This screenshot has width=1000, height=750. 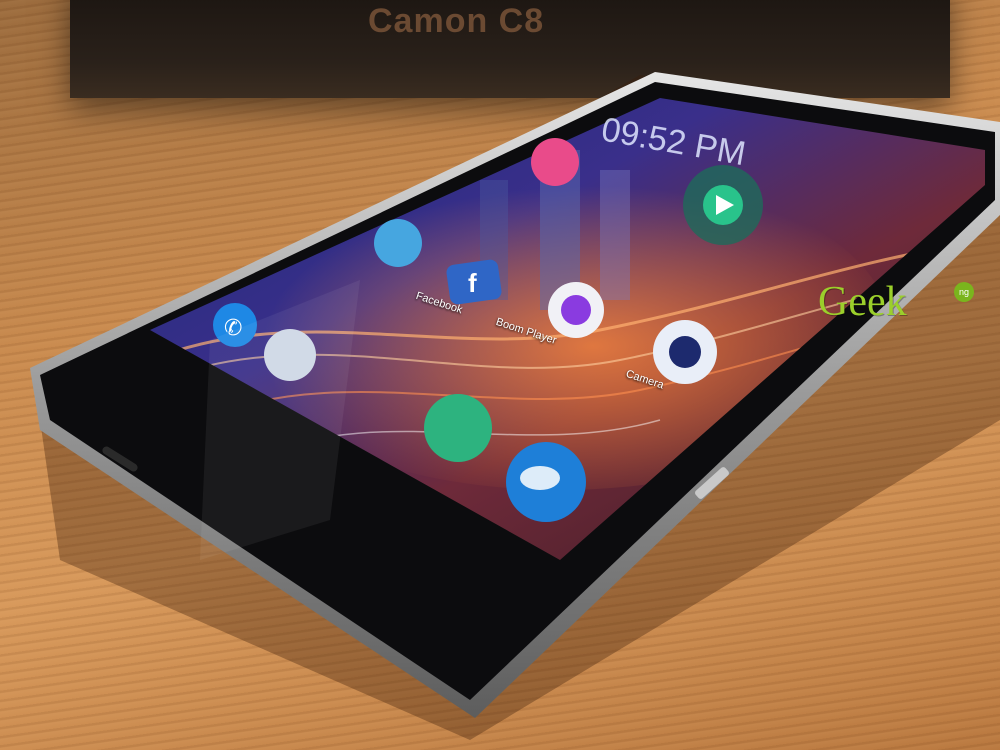 What do you see at coordinates (472, 283) in the screenshot?
I see `facebook-glyph: f` at bounding box center [472, 283].